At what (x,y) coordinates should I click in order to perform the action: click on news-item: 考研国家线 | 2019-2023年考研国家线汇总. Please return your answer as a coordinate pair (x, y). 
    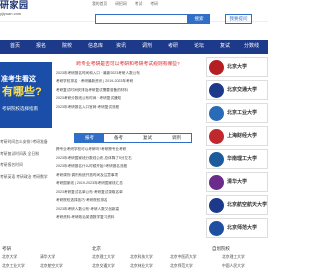
    Looking at the image, I should click on (128, 185).